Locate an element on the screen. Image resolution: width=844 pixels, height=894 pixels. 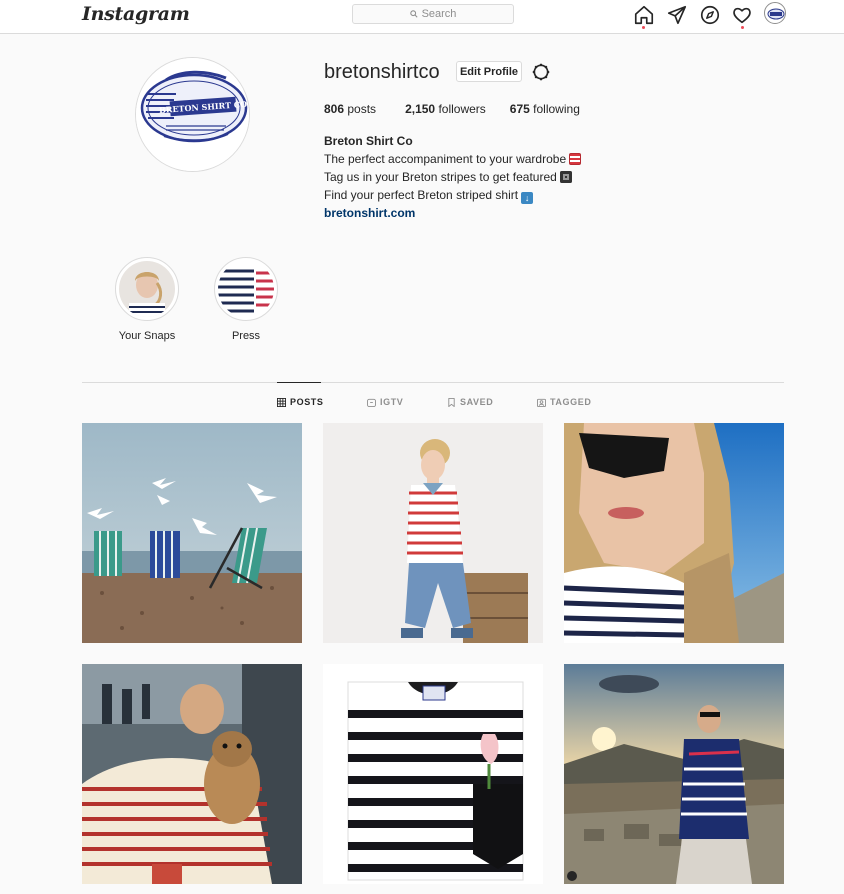
followers-count: 2,150 followers is located at coordinates (445, 109).